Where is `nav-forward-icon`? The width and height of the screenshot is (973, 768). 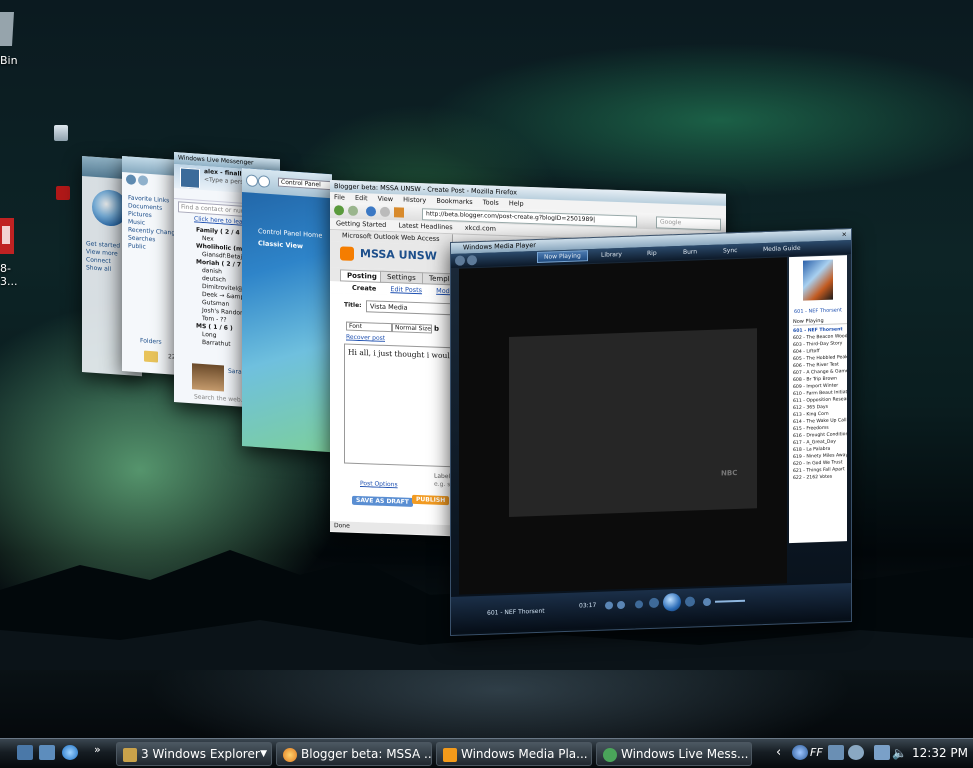
nav-forward-icon is located at coordinates (143, 180).